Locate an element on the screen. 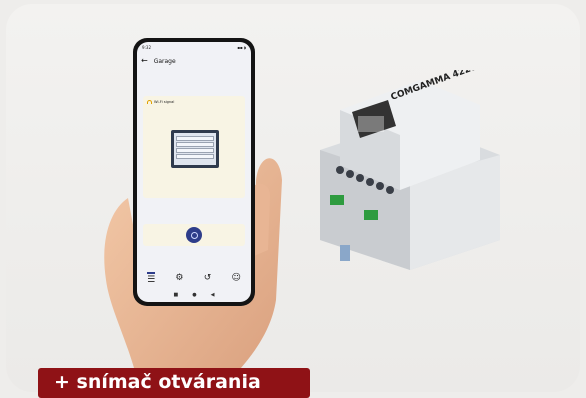 The height and width of the screenshot is (398, 586). system-nav: ■ ● ◀ is located at coordinates (194, 295).